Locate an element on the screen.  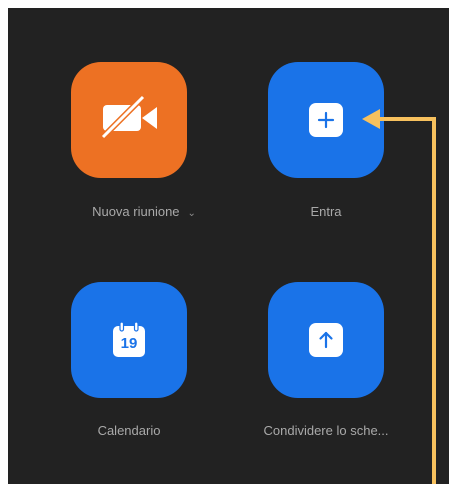
new-meeting-button is located at coordinates (129, 120).